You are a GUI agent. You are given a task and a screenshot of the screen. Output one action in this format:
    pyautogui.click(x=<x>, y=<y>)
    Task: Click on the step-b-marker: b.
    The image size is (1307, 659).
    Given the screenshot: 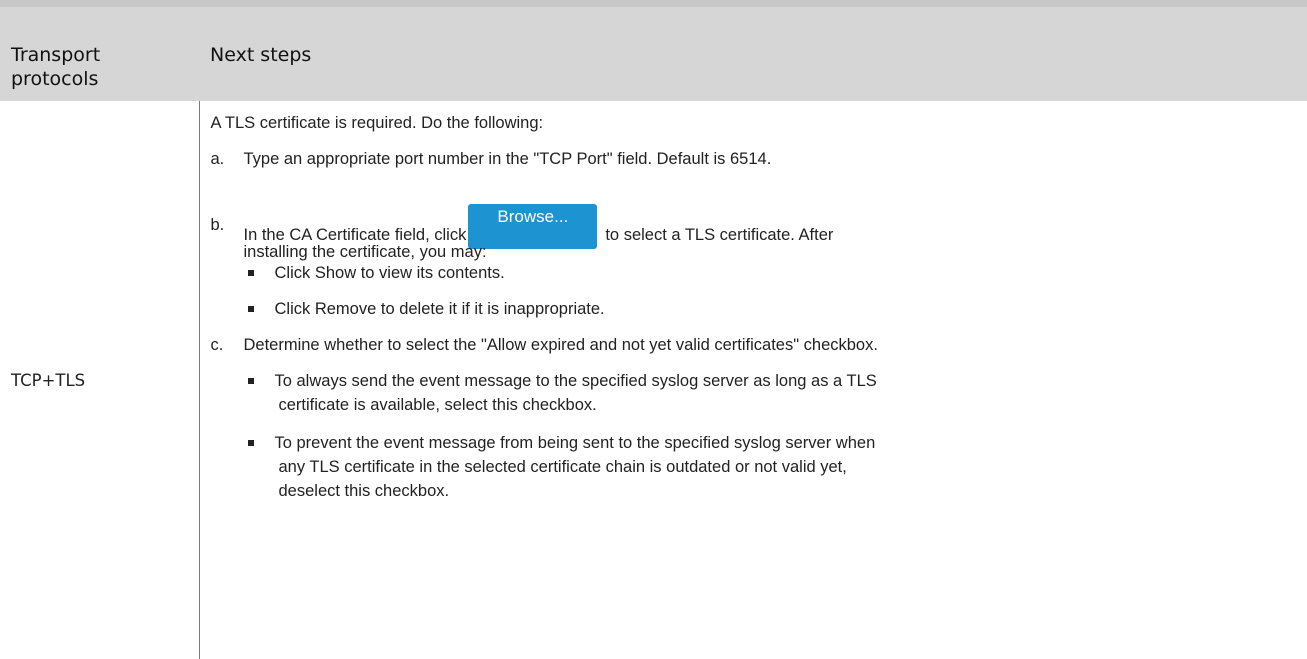 What is the action you would take?
    pyautogui.click(x=226, y=225)
    